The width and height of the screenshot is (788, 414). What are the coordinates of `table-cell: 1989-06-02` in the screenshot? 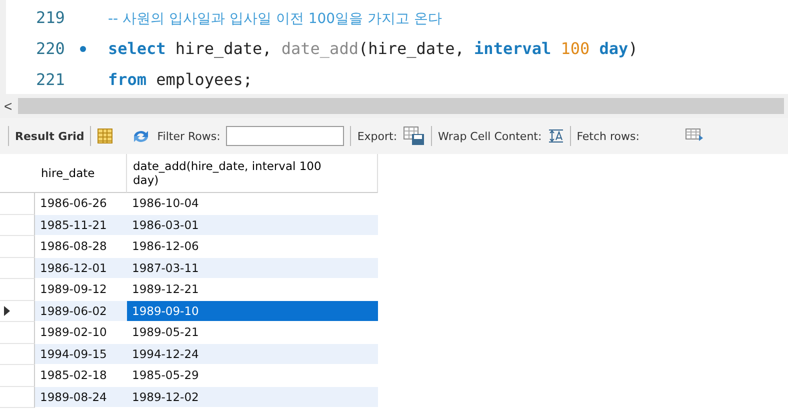 It's located at (81, 311).